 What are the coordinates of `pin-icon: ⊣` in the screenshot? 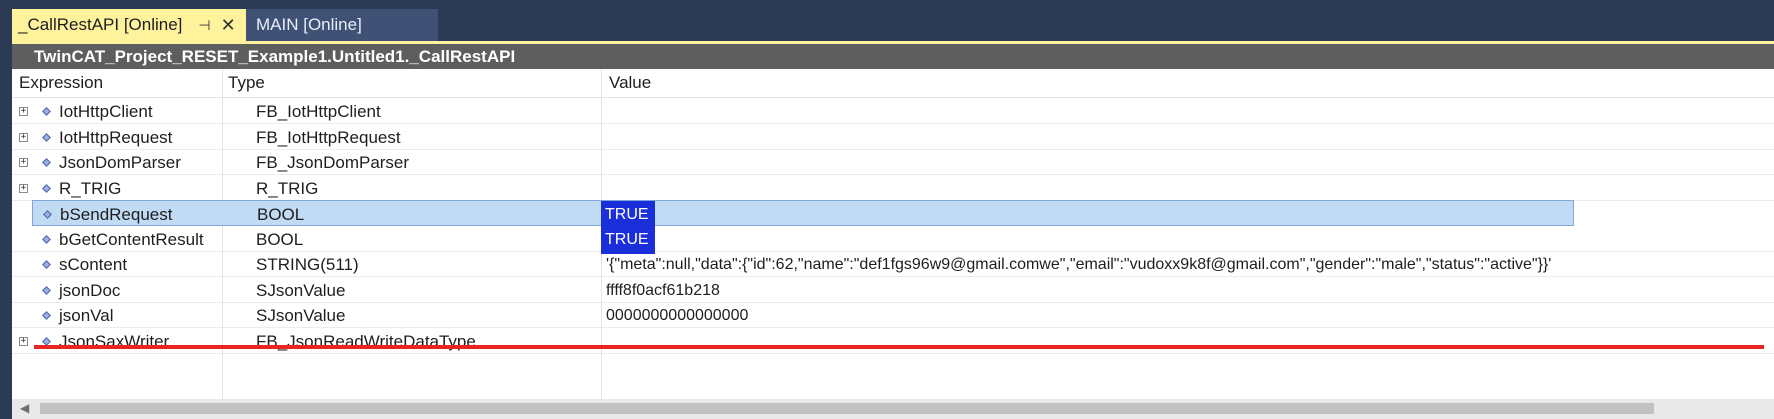 It's located at (204, 25).